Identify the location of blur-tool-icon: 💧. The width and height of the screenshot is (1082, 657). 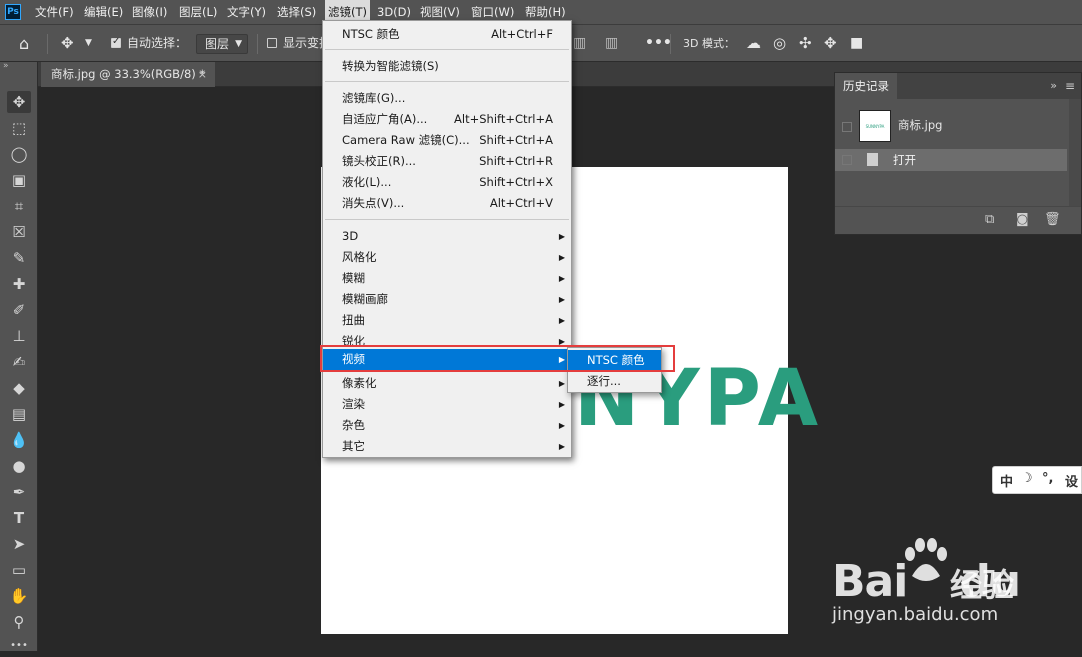
(19, 440).